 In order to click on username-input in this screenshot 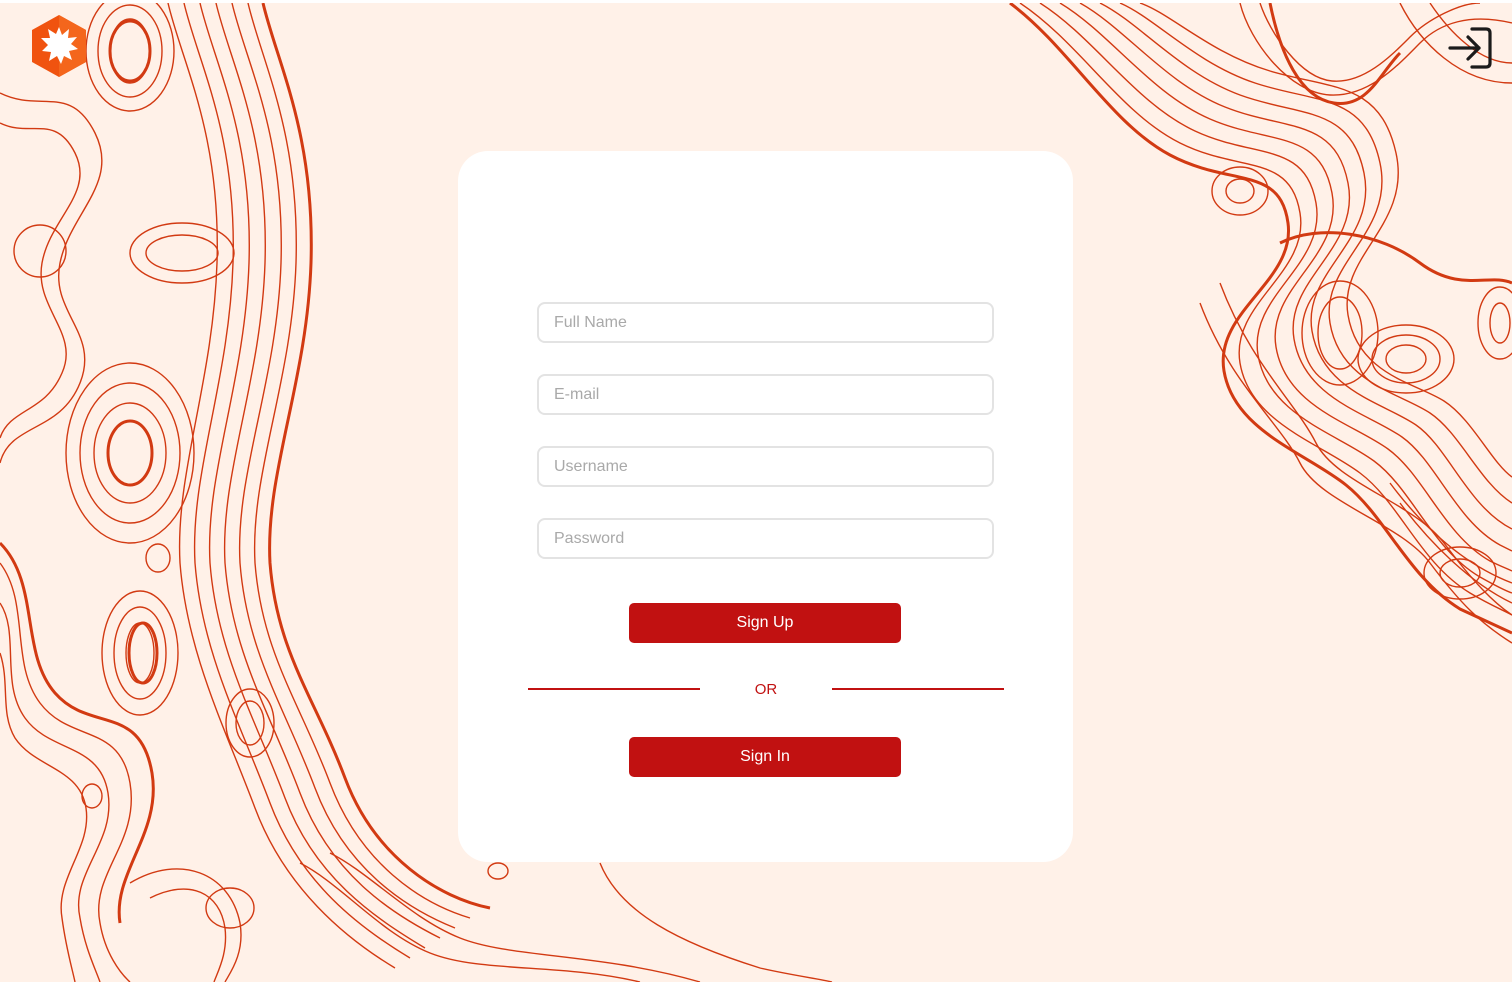, I will do `click(765, 466)`.